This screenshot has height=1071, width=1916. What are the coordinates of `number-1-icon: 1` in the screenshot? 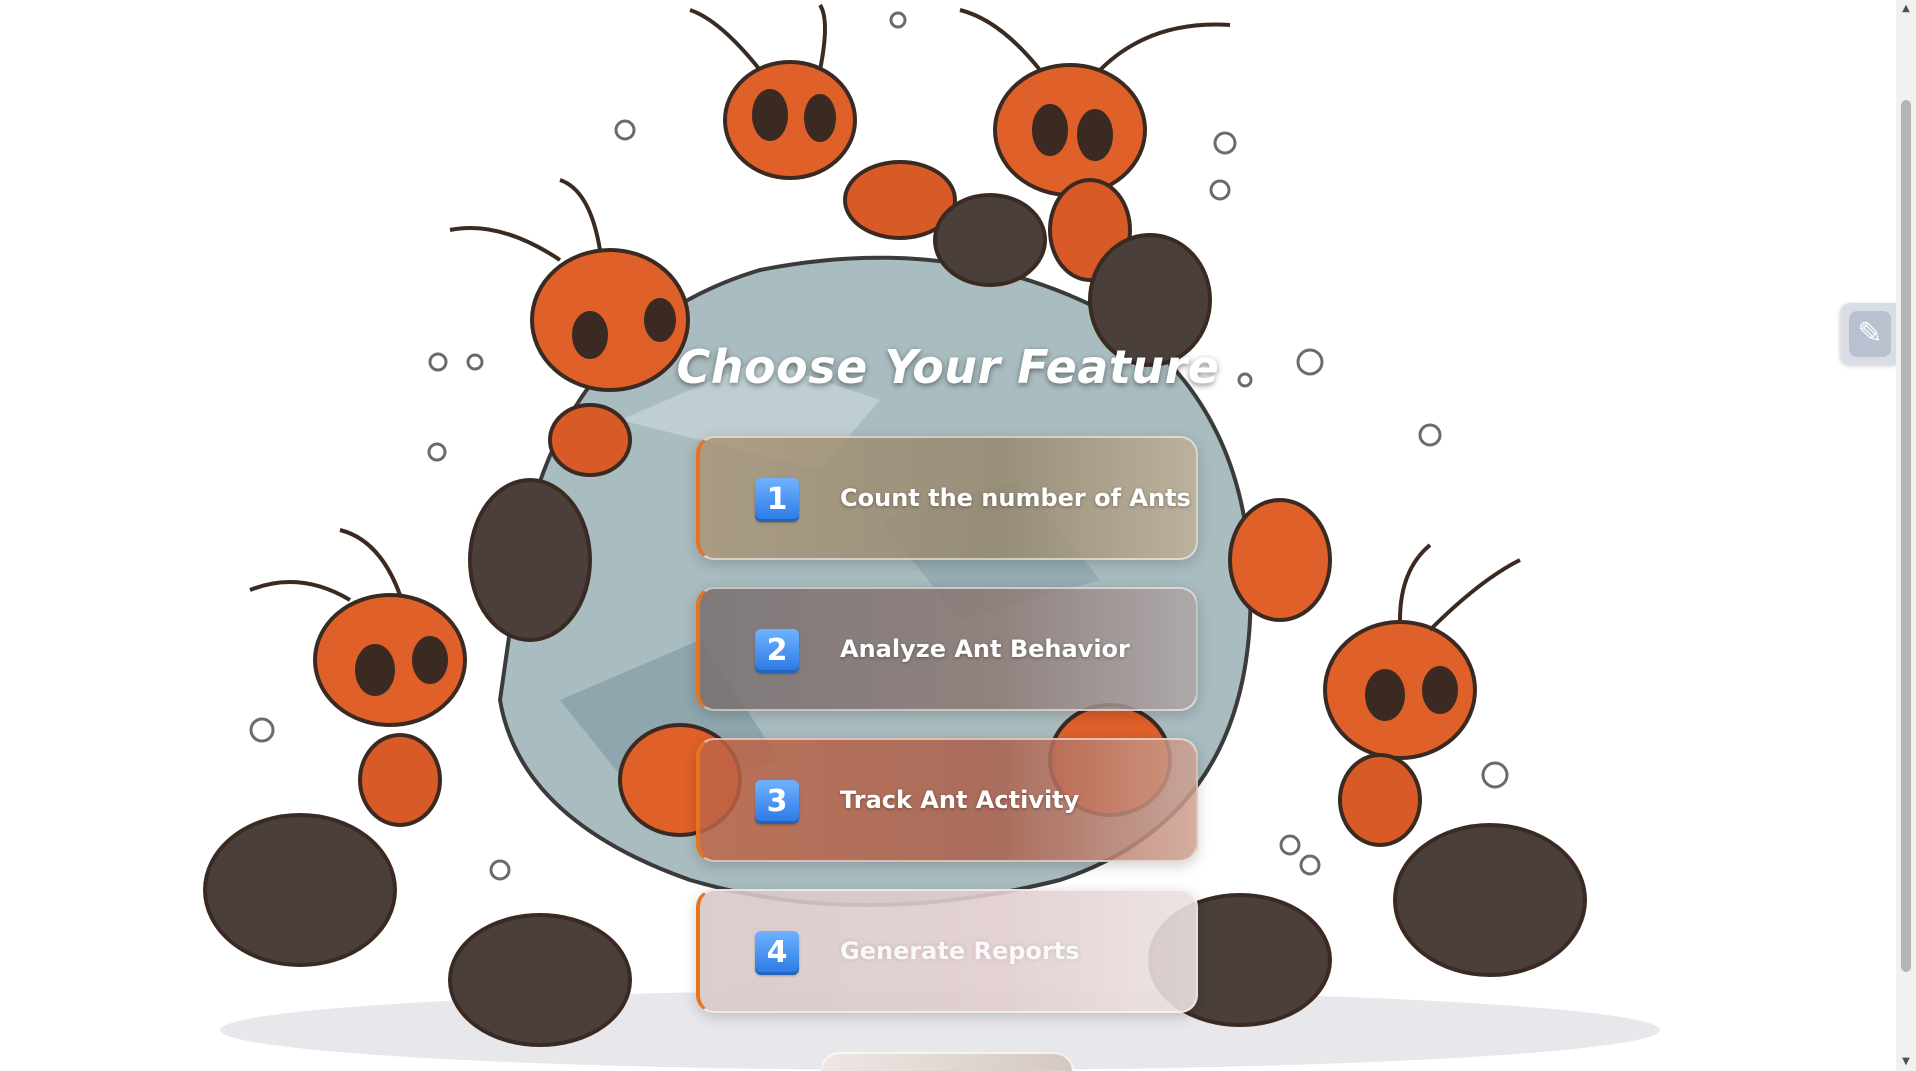 It's located at (777, 500).